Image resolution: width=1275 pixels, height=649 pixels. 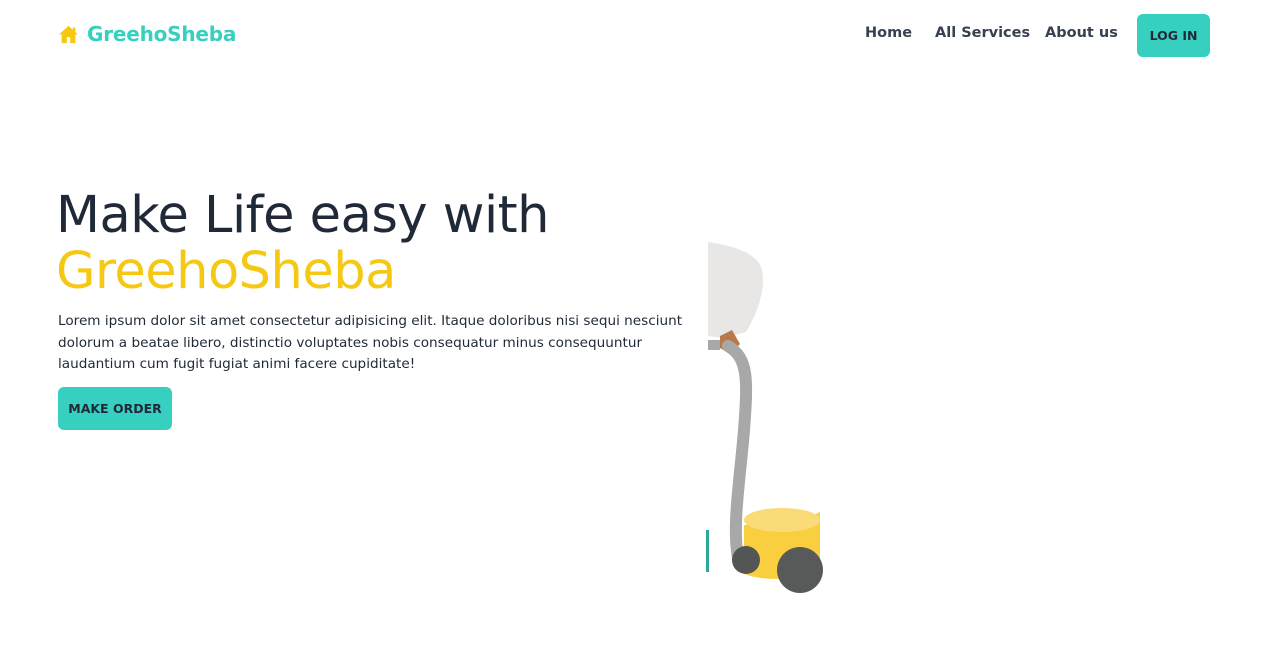 I want to click on nav-link-about-us: About us, so click(x=1081, y=33).